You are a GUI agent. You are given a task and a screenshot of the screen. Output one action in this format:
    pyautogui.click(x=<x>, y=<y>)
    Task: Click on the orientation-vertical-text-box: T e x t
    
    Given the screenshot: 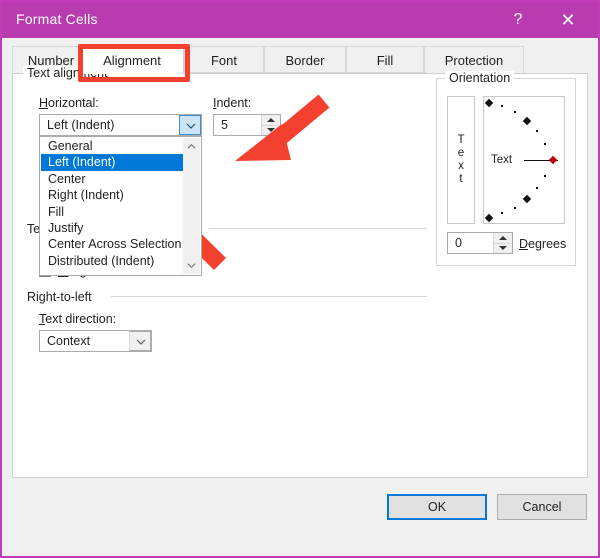 What is the action you would take?
    pyautogui.click(x=461, y=160)
    